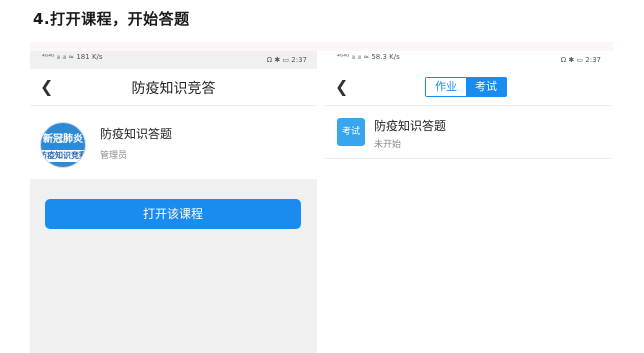 The height and width of the screenshot is (353, 644). What do you see at coordinates (72, 57) in the screenshot?
I see `status-left: ⁴ᴳ⁴ᴳ ᵢₗₗ ᵢₗₗ ≈ 181 K/s` at bounding box center [72, 57].